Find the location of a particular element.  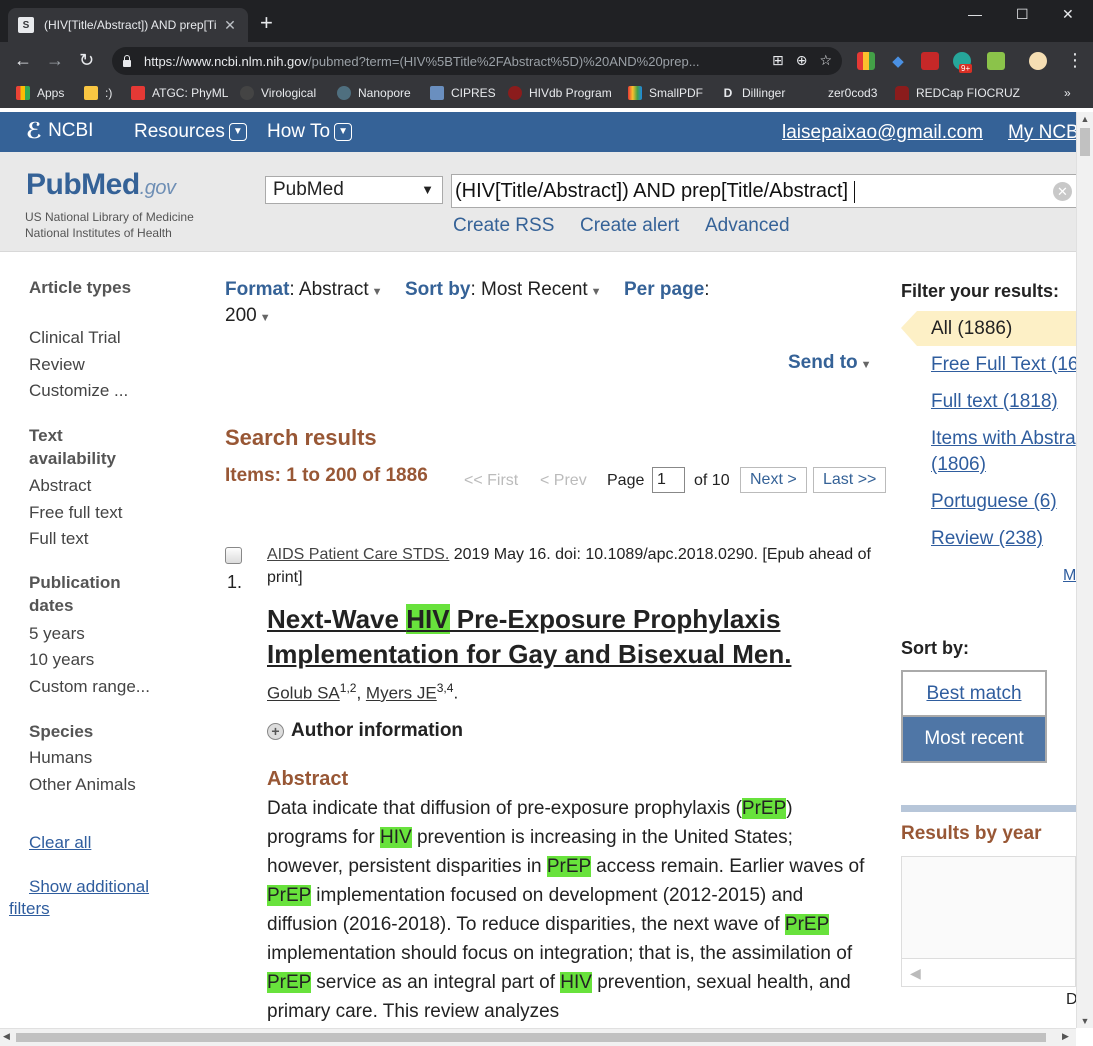

filter-abstract: Abstract is located at coordinates (60, 486).